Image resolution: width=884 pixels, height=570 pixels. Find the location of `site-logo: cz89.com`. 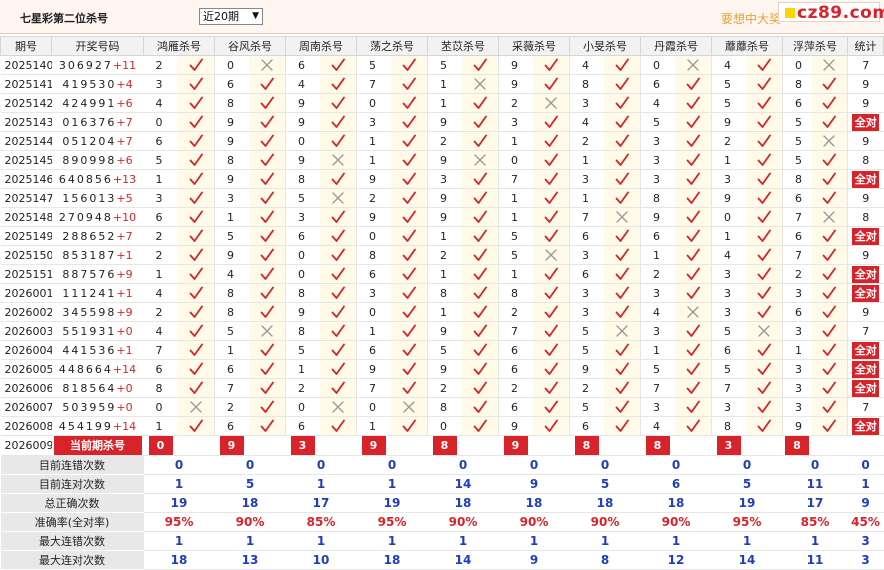

site-logo: cz89.com is located at coordinates (831, 12).